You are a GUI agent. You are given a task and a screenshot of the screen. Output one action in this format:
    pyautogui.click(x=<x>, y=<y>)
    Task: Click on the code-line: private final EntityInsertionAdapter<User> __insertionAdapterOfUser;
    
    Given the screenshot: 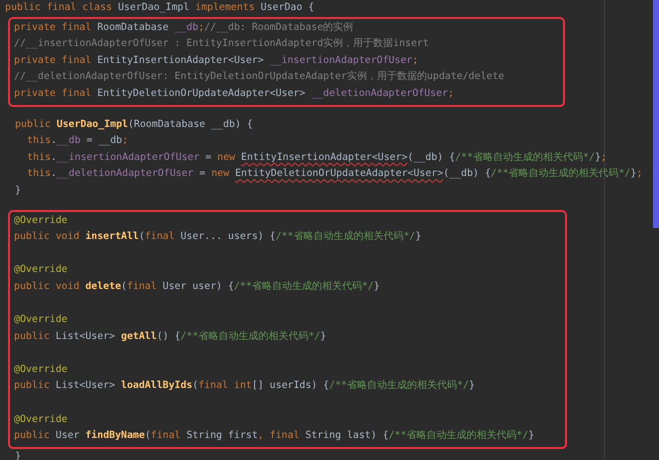 What is the action you would take?
    pyautogui.click(x=217, y=61)
    